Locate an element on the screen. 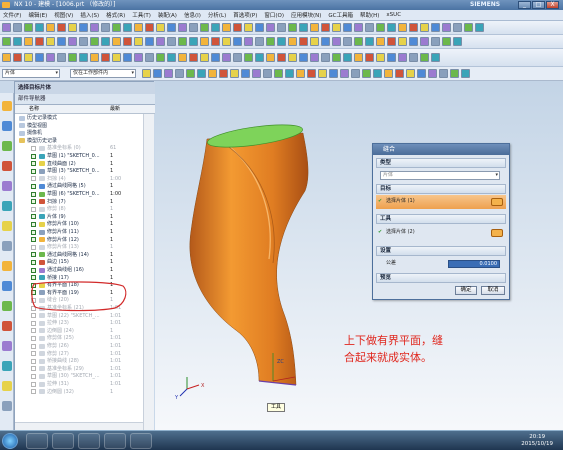  maximize-button: □ is located at coordinates (538, 5).